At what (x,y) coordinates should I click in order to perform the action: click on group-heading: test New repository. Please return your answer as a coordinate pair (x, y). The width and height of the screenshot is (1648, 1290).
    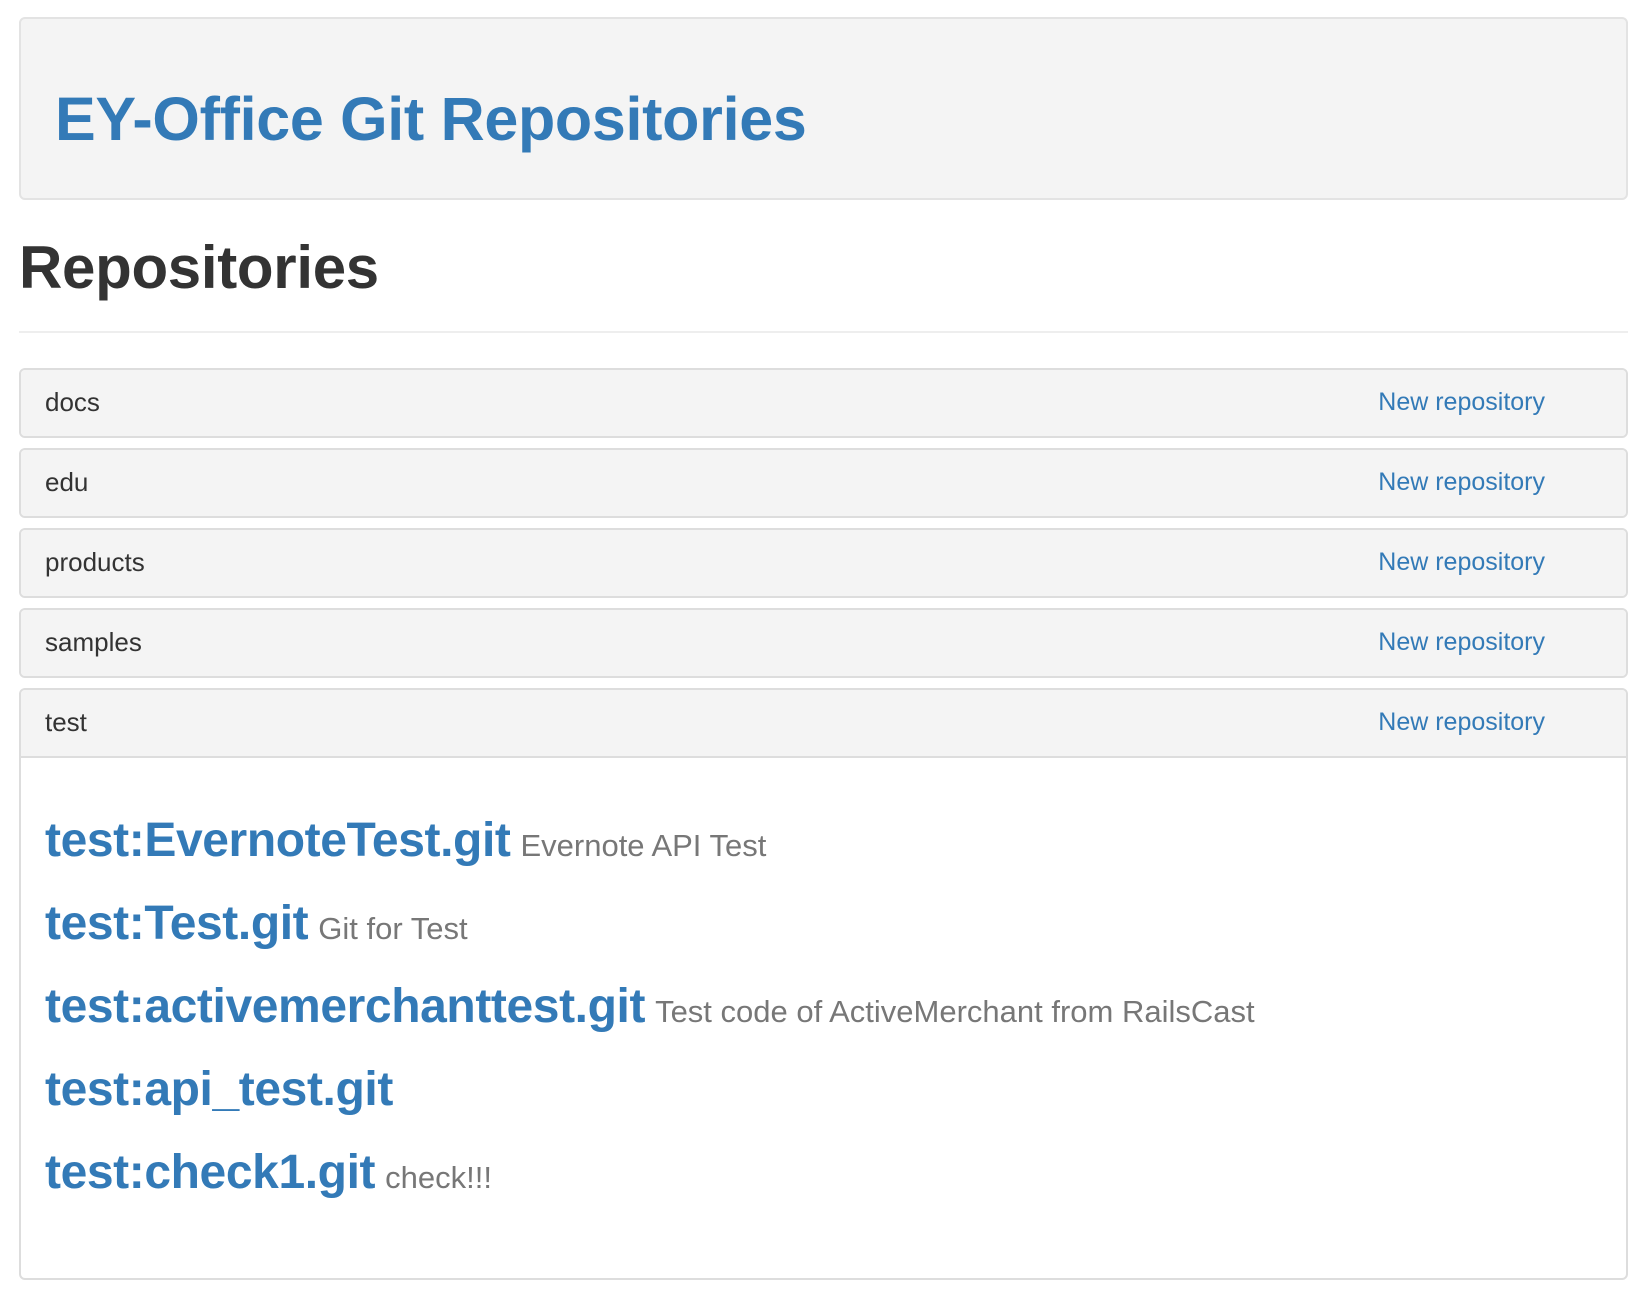
    Looking at the image, I should click on (823, 724).